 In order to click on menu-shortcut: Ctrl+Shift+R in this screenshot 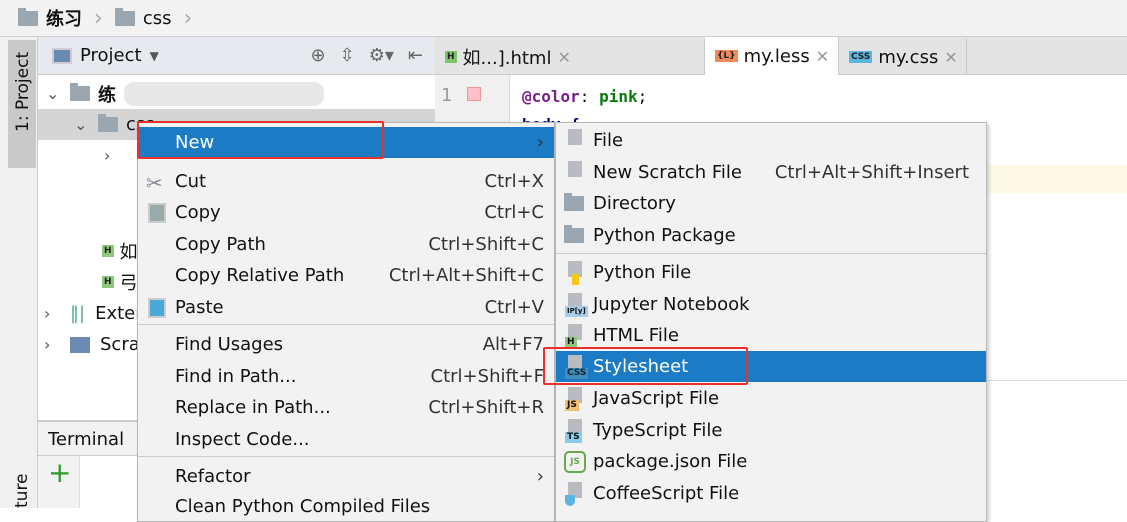, I will do `click(486, 407)`.